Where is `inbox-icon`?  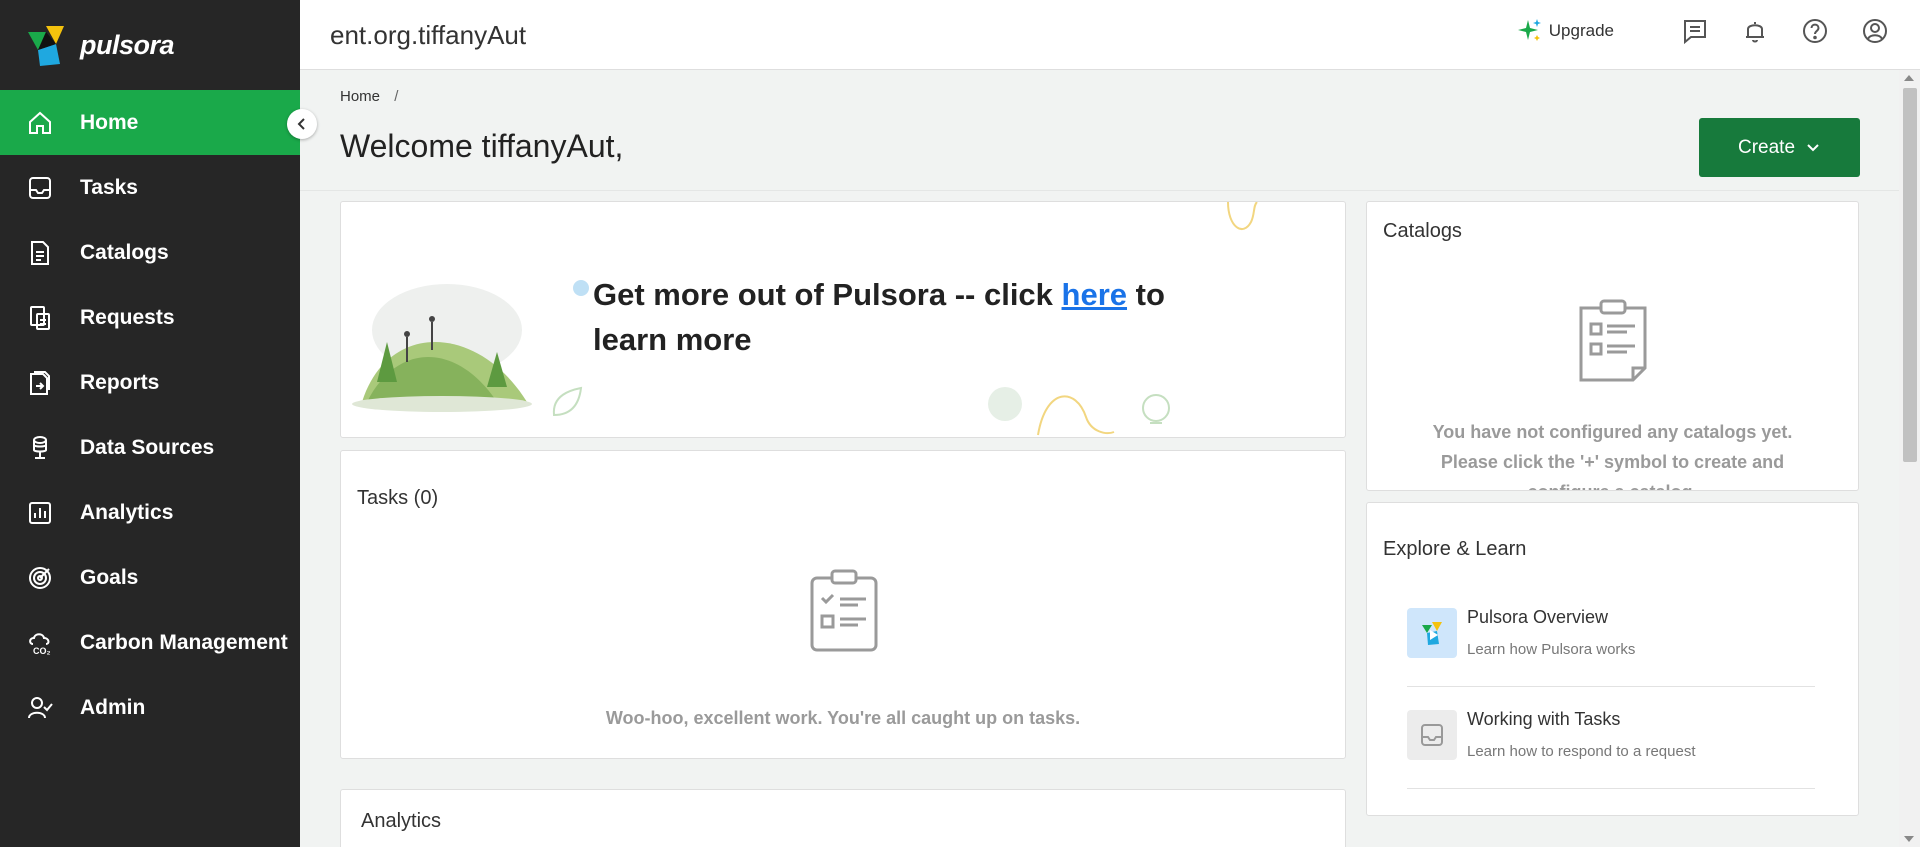
inbox-icon is located at coordinates (40, 188).